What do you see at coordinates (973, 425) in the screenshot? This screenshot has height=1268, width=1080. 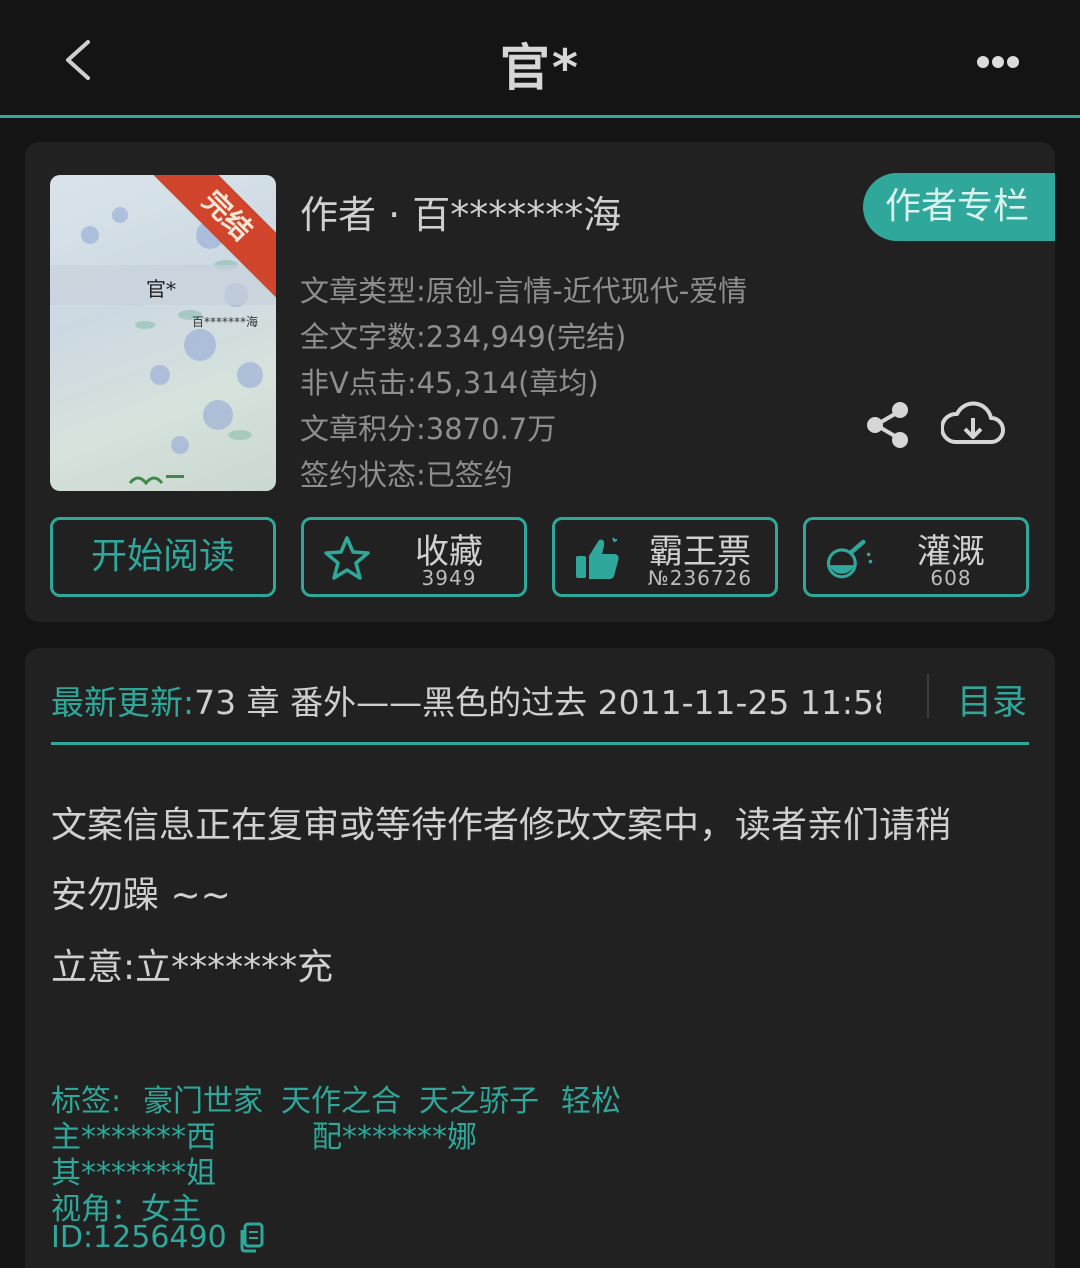 I see `download-cloud-icon` at bounding box center [973, 425].